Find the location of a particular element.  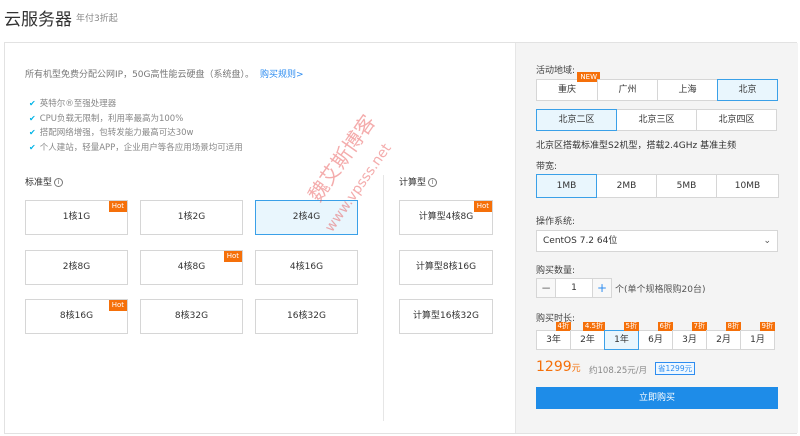

zone-option-beijing-3: 北京三区 is located at coordinates (656, 120).